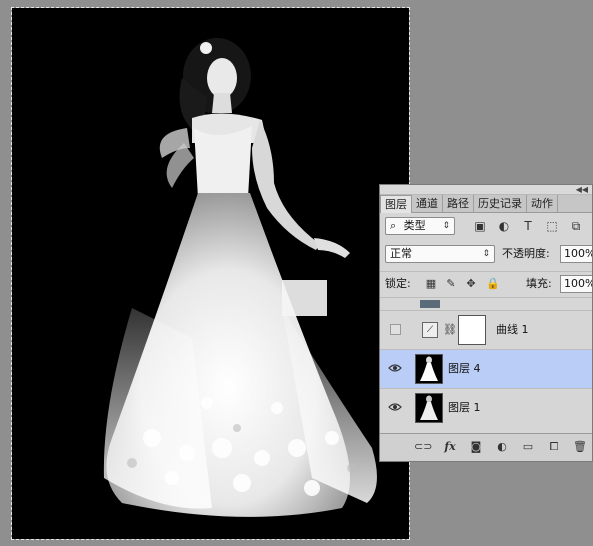  Describe the element at coordinates (472, 330) in the screenshot. I see `layer-mask-thumbnail` at that location.